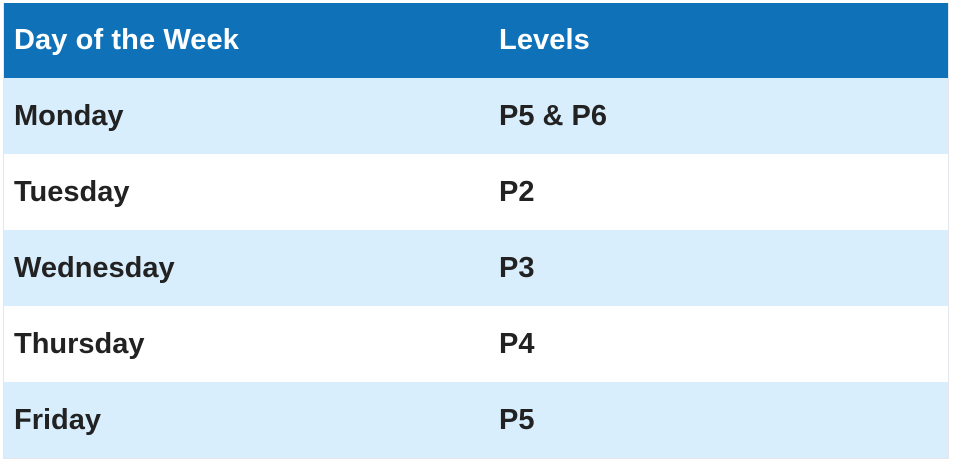 This screenshot has height=464, width=954. What do you see at coordinates (517, 343) in the screenshot?
I see `levels-cell: P4` at bounding box center [517, 343].